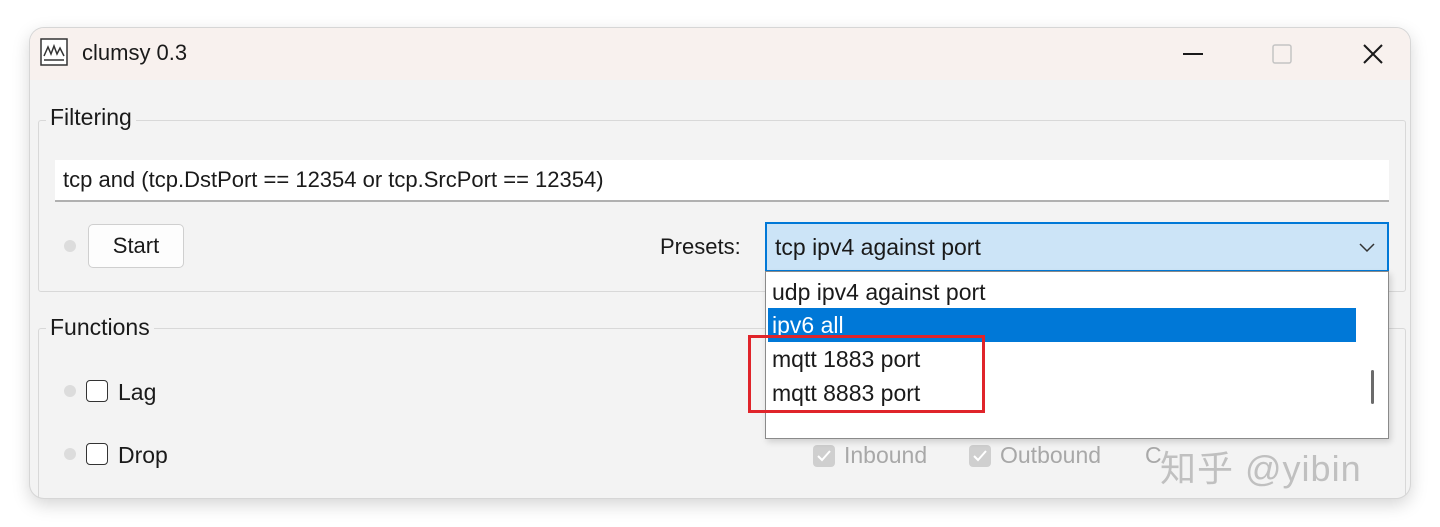  I want to click on chevron-down-icon, so click(1367, 249).